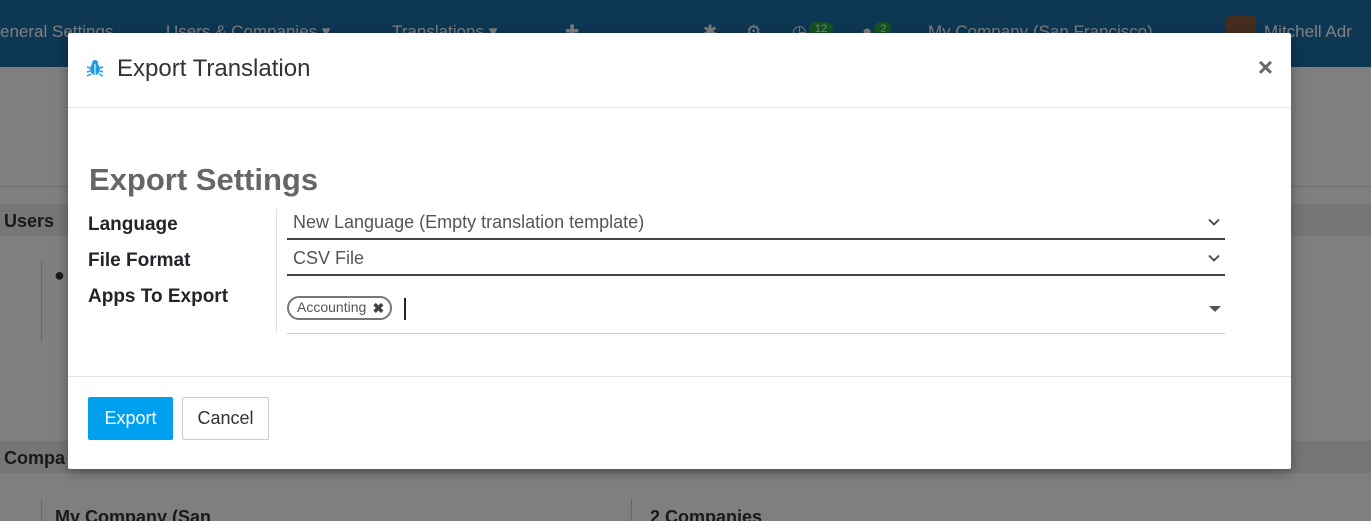 This screenshot has height=521, width=1371. Describe the element at coordinates (679, 70) in the screenshot. I see `modal-header: Export Translation ×` at that location.